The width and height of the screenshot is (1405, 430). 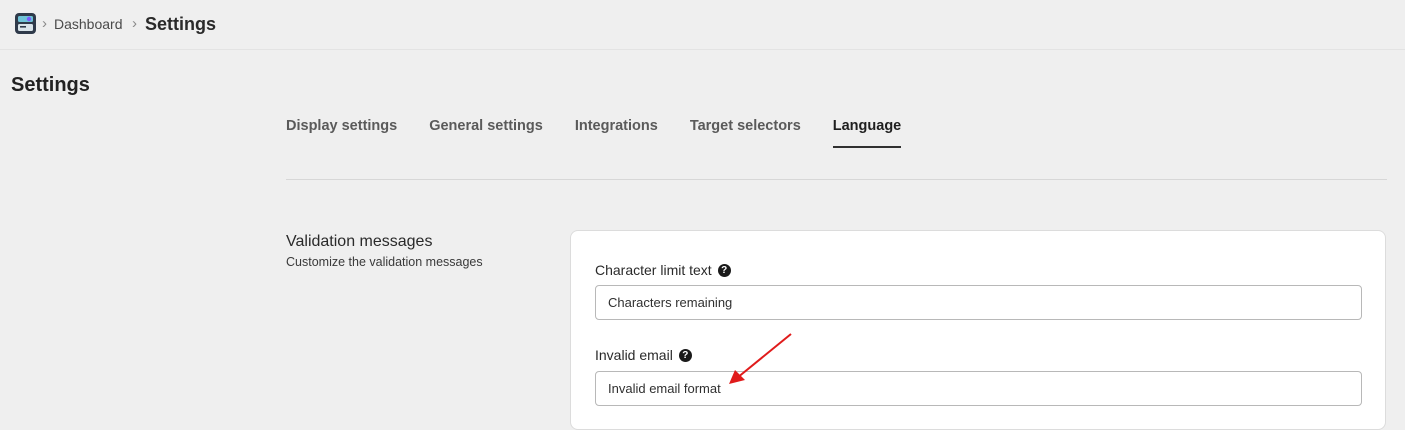 What do you see at coordinates (745, 132) in the screenshot?
I see `tab-target-selectors: Target selectors` at bounding box center [745, 132].